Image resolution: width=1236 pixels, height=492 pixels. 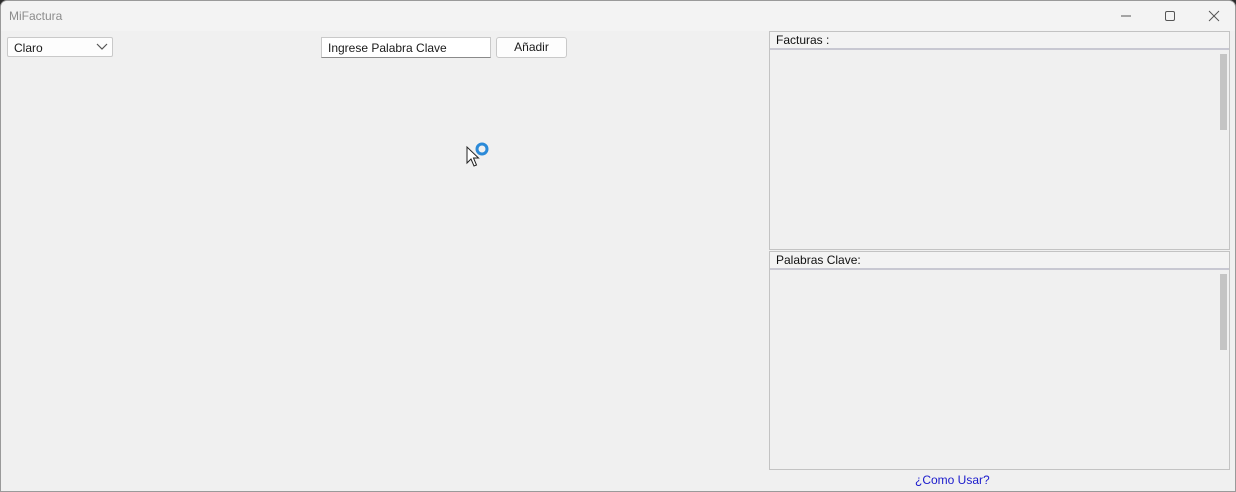 I want to click on keywords-list, so click(x=999, y=370).